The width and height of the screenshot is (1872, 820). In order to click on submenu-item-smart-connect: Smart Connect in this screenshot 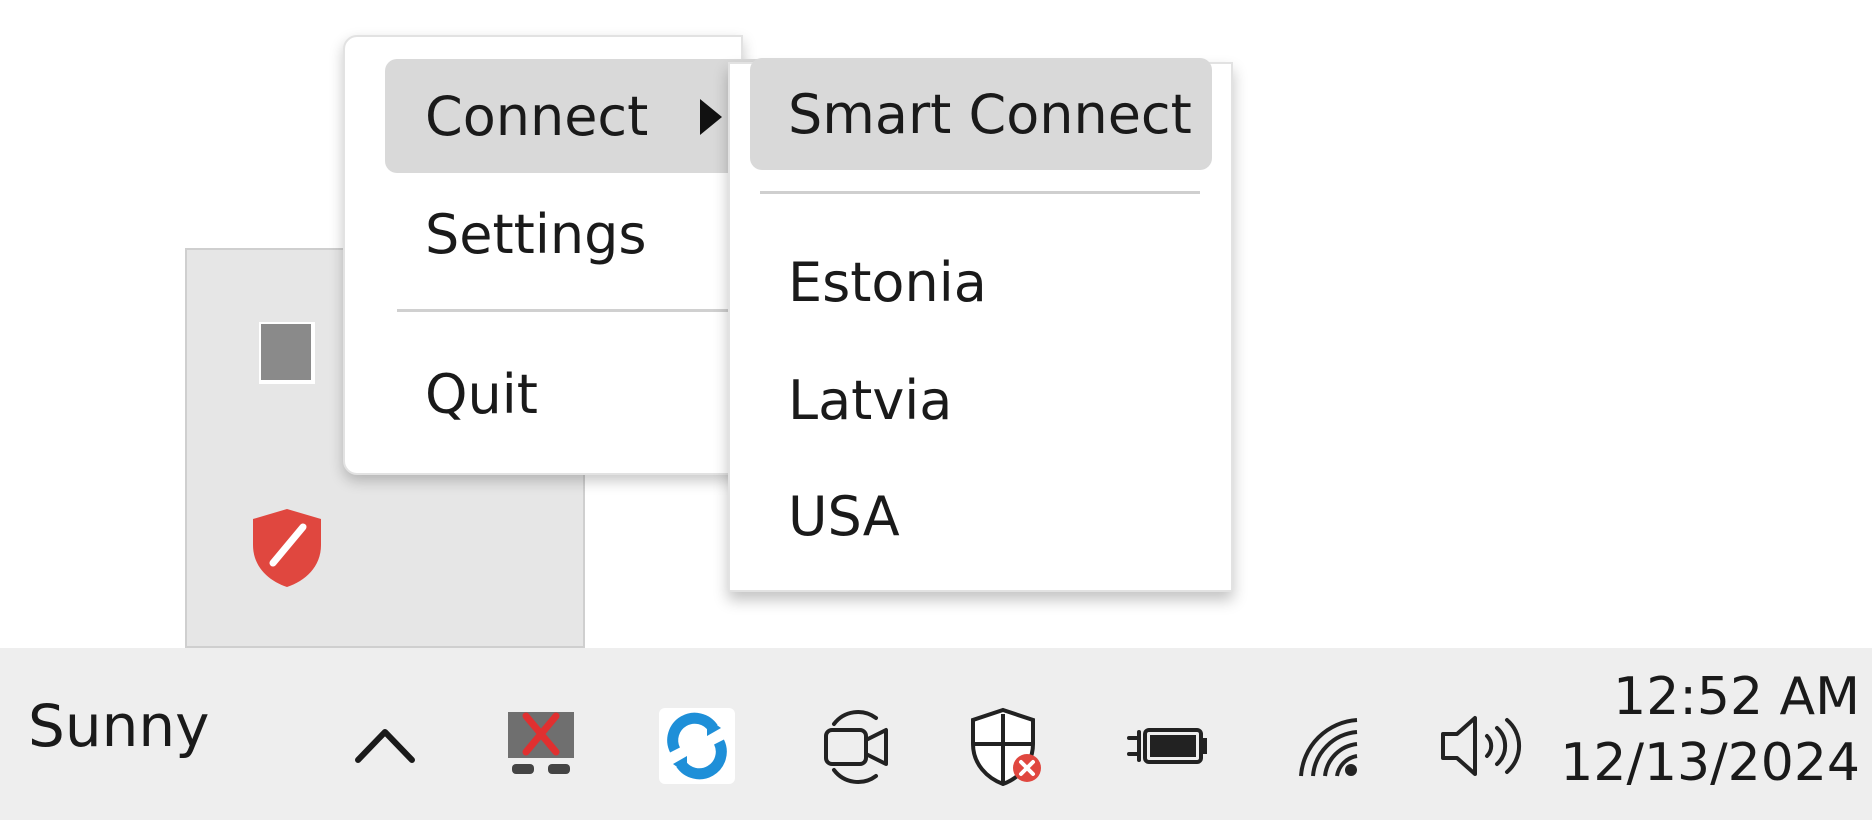, I will do `click(981, 114)`.